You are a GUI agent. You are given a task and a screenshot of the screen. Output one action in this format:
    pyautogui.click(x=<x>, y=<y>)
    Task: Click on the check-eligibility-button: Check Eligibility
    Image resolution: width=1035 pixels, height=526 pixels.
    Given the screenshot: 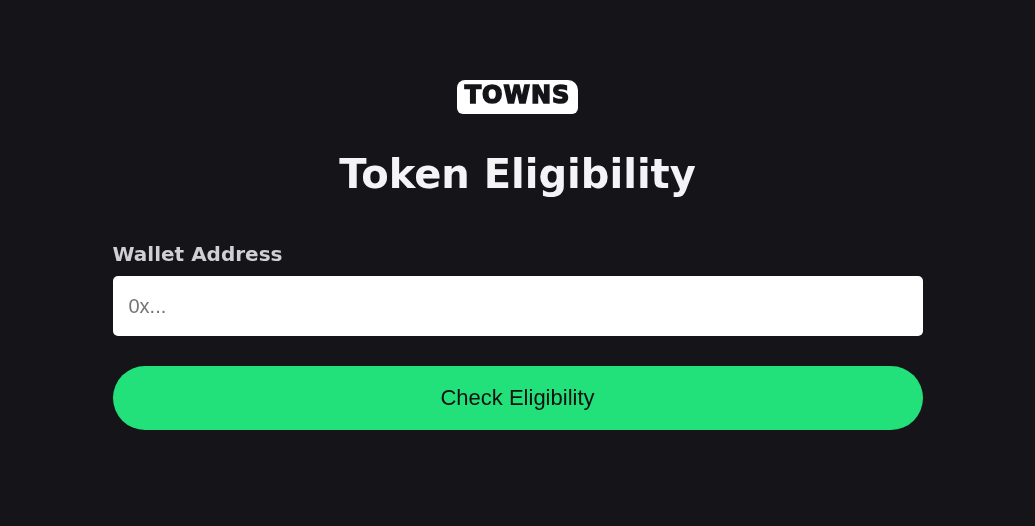 What is the action you would take?
    pyautogui.click(x=517, y=398)
    